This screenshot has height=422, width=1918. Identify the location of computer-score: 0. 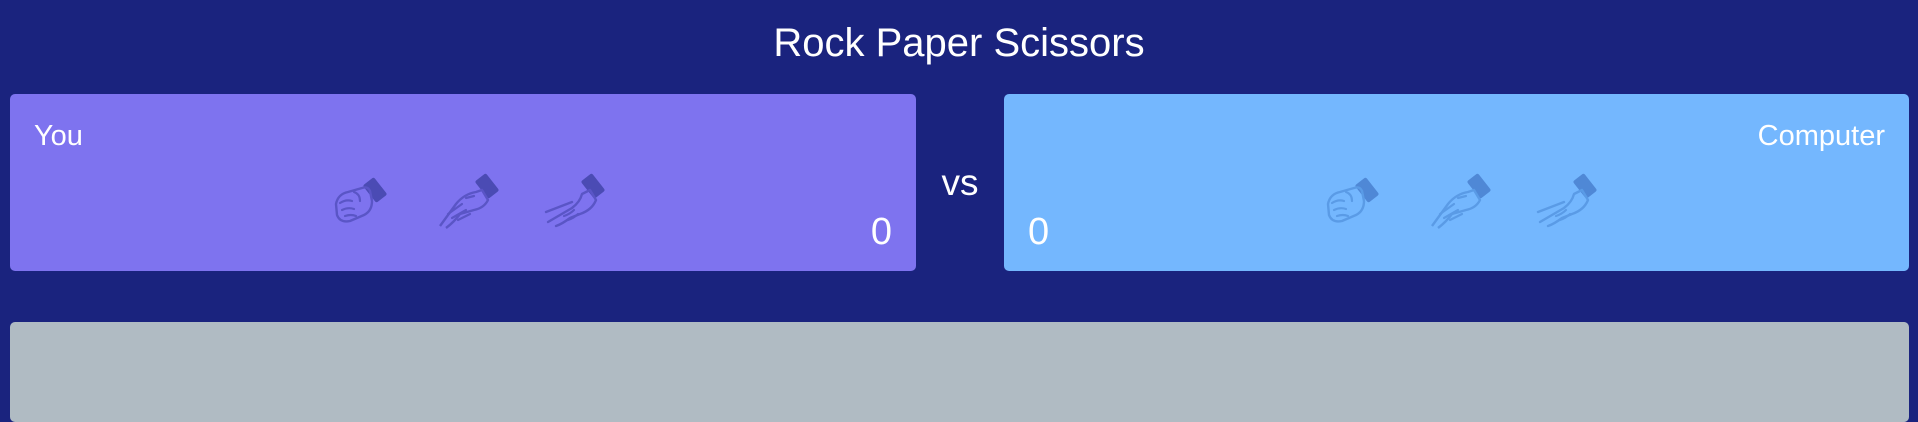
(1039, 232).